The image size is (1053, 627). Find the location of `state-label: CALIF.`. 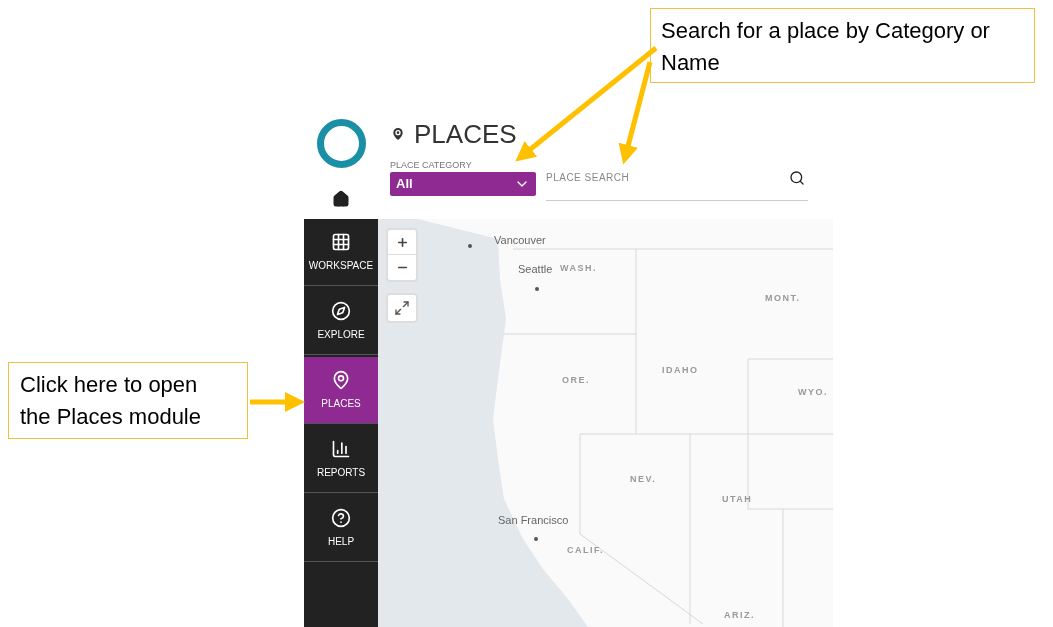

state-label: CALIF. is located at coordinates (585, 550).